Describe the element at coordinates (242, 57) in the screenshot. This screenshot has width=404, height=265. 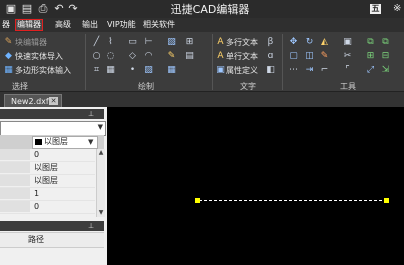
I see `single-line-text-button: 单行文本` at that location.